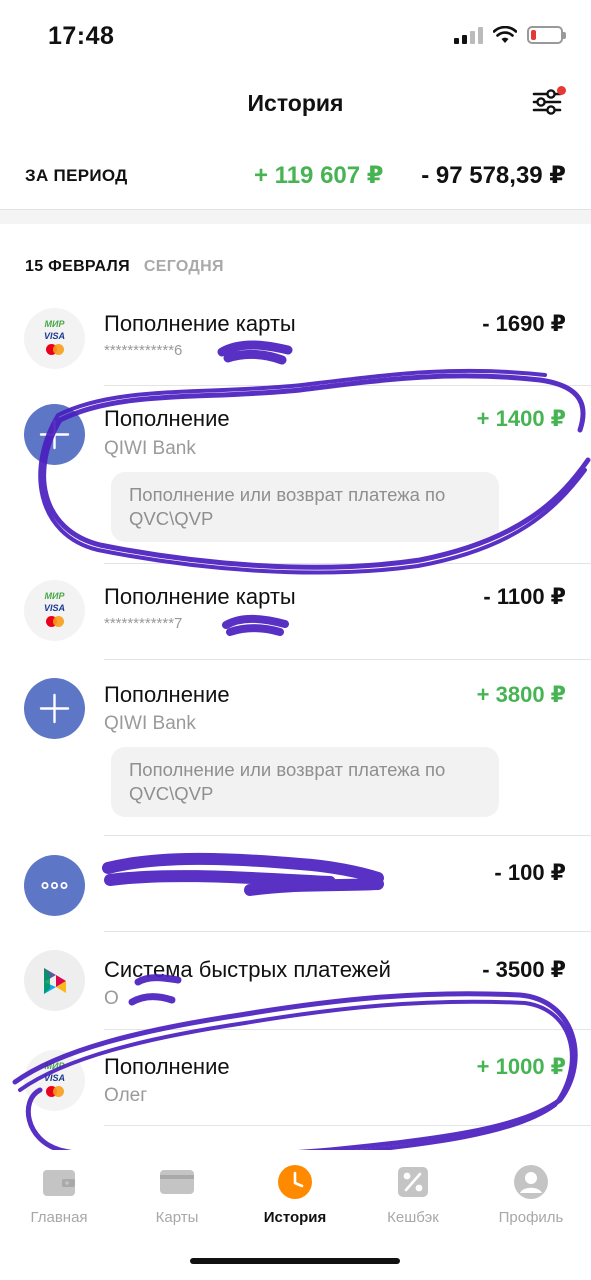 The width and height of the screenshot is (591, 1280). I want to click on transaction-amount: - 1100 ₽, so click(524, 596).